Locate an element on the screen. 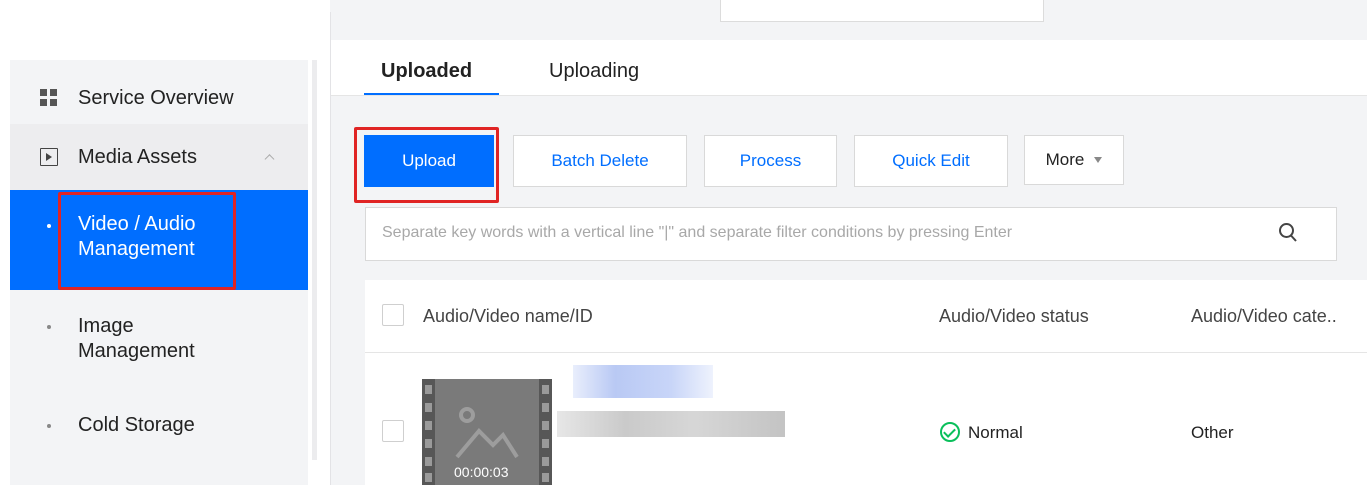 The width and height of the screenshot is (1367, 485). more-dropdown: More is located at coordinates (1074, 160).